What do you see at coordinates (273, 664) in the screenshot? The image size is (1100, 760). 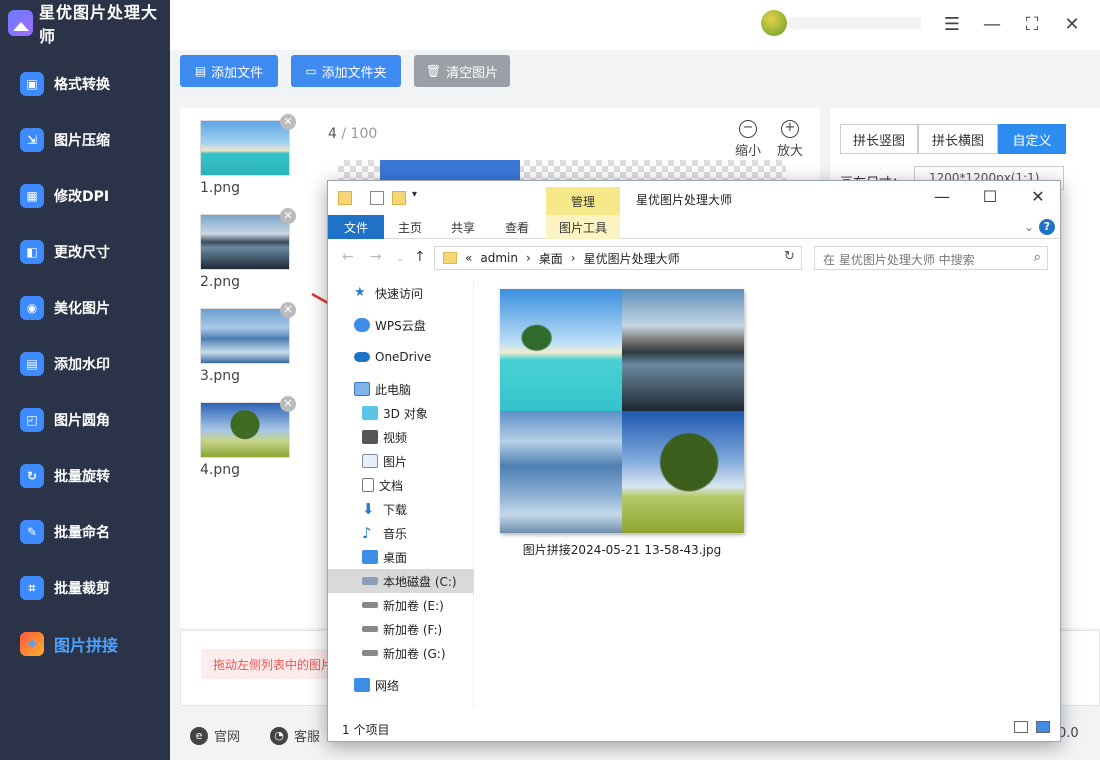 I see `hint-text: 拖动左侧列表中的图片` at bounding box center [273, 664].